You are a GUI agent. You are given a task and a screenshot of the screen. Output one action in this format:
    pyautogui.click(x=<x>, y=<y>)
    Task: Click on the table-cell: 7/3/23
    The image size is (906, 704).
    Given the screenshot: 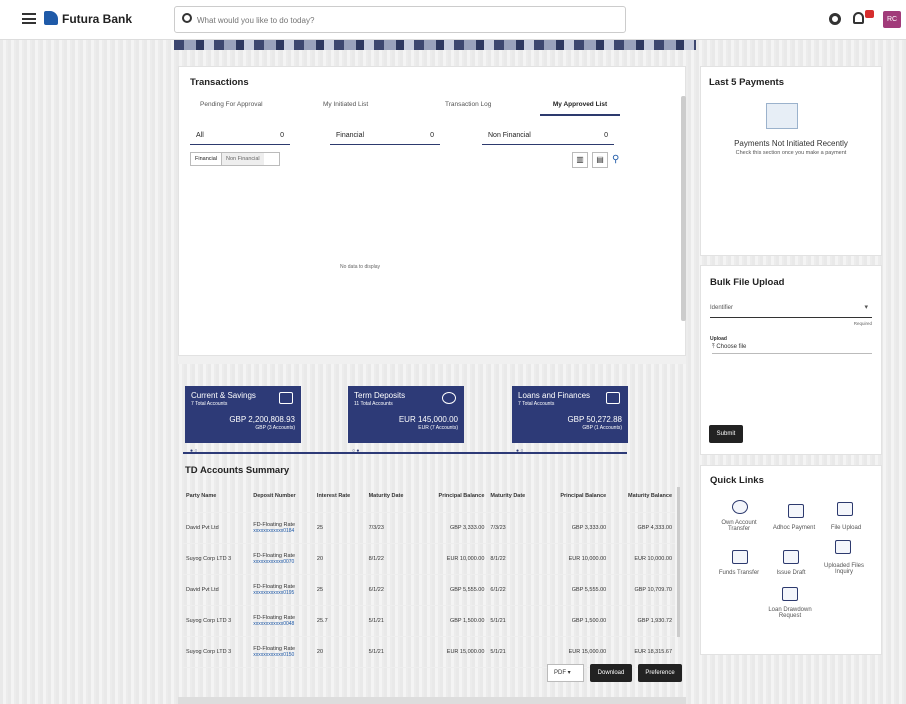 What is the action you would take?
    pyautogui.click(x=514, y=528)
    